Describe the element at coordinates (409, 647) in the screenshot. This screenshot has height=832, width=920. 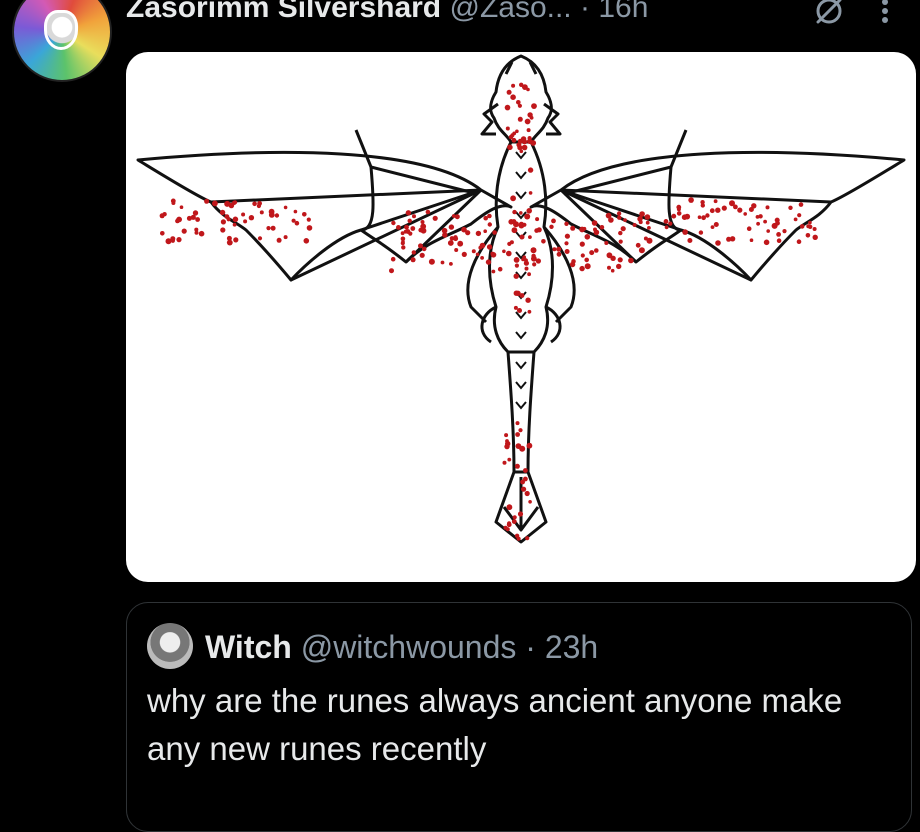
I see `quoted-author-handle: @witchwounds` at that location.